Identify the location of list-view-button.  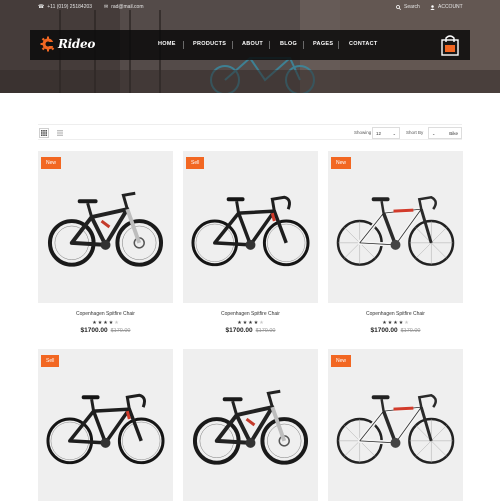
(60, 133).